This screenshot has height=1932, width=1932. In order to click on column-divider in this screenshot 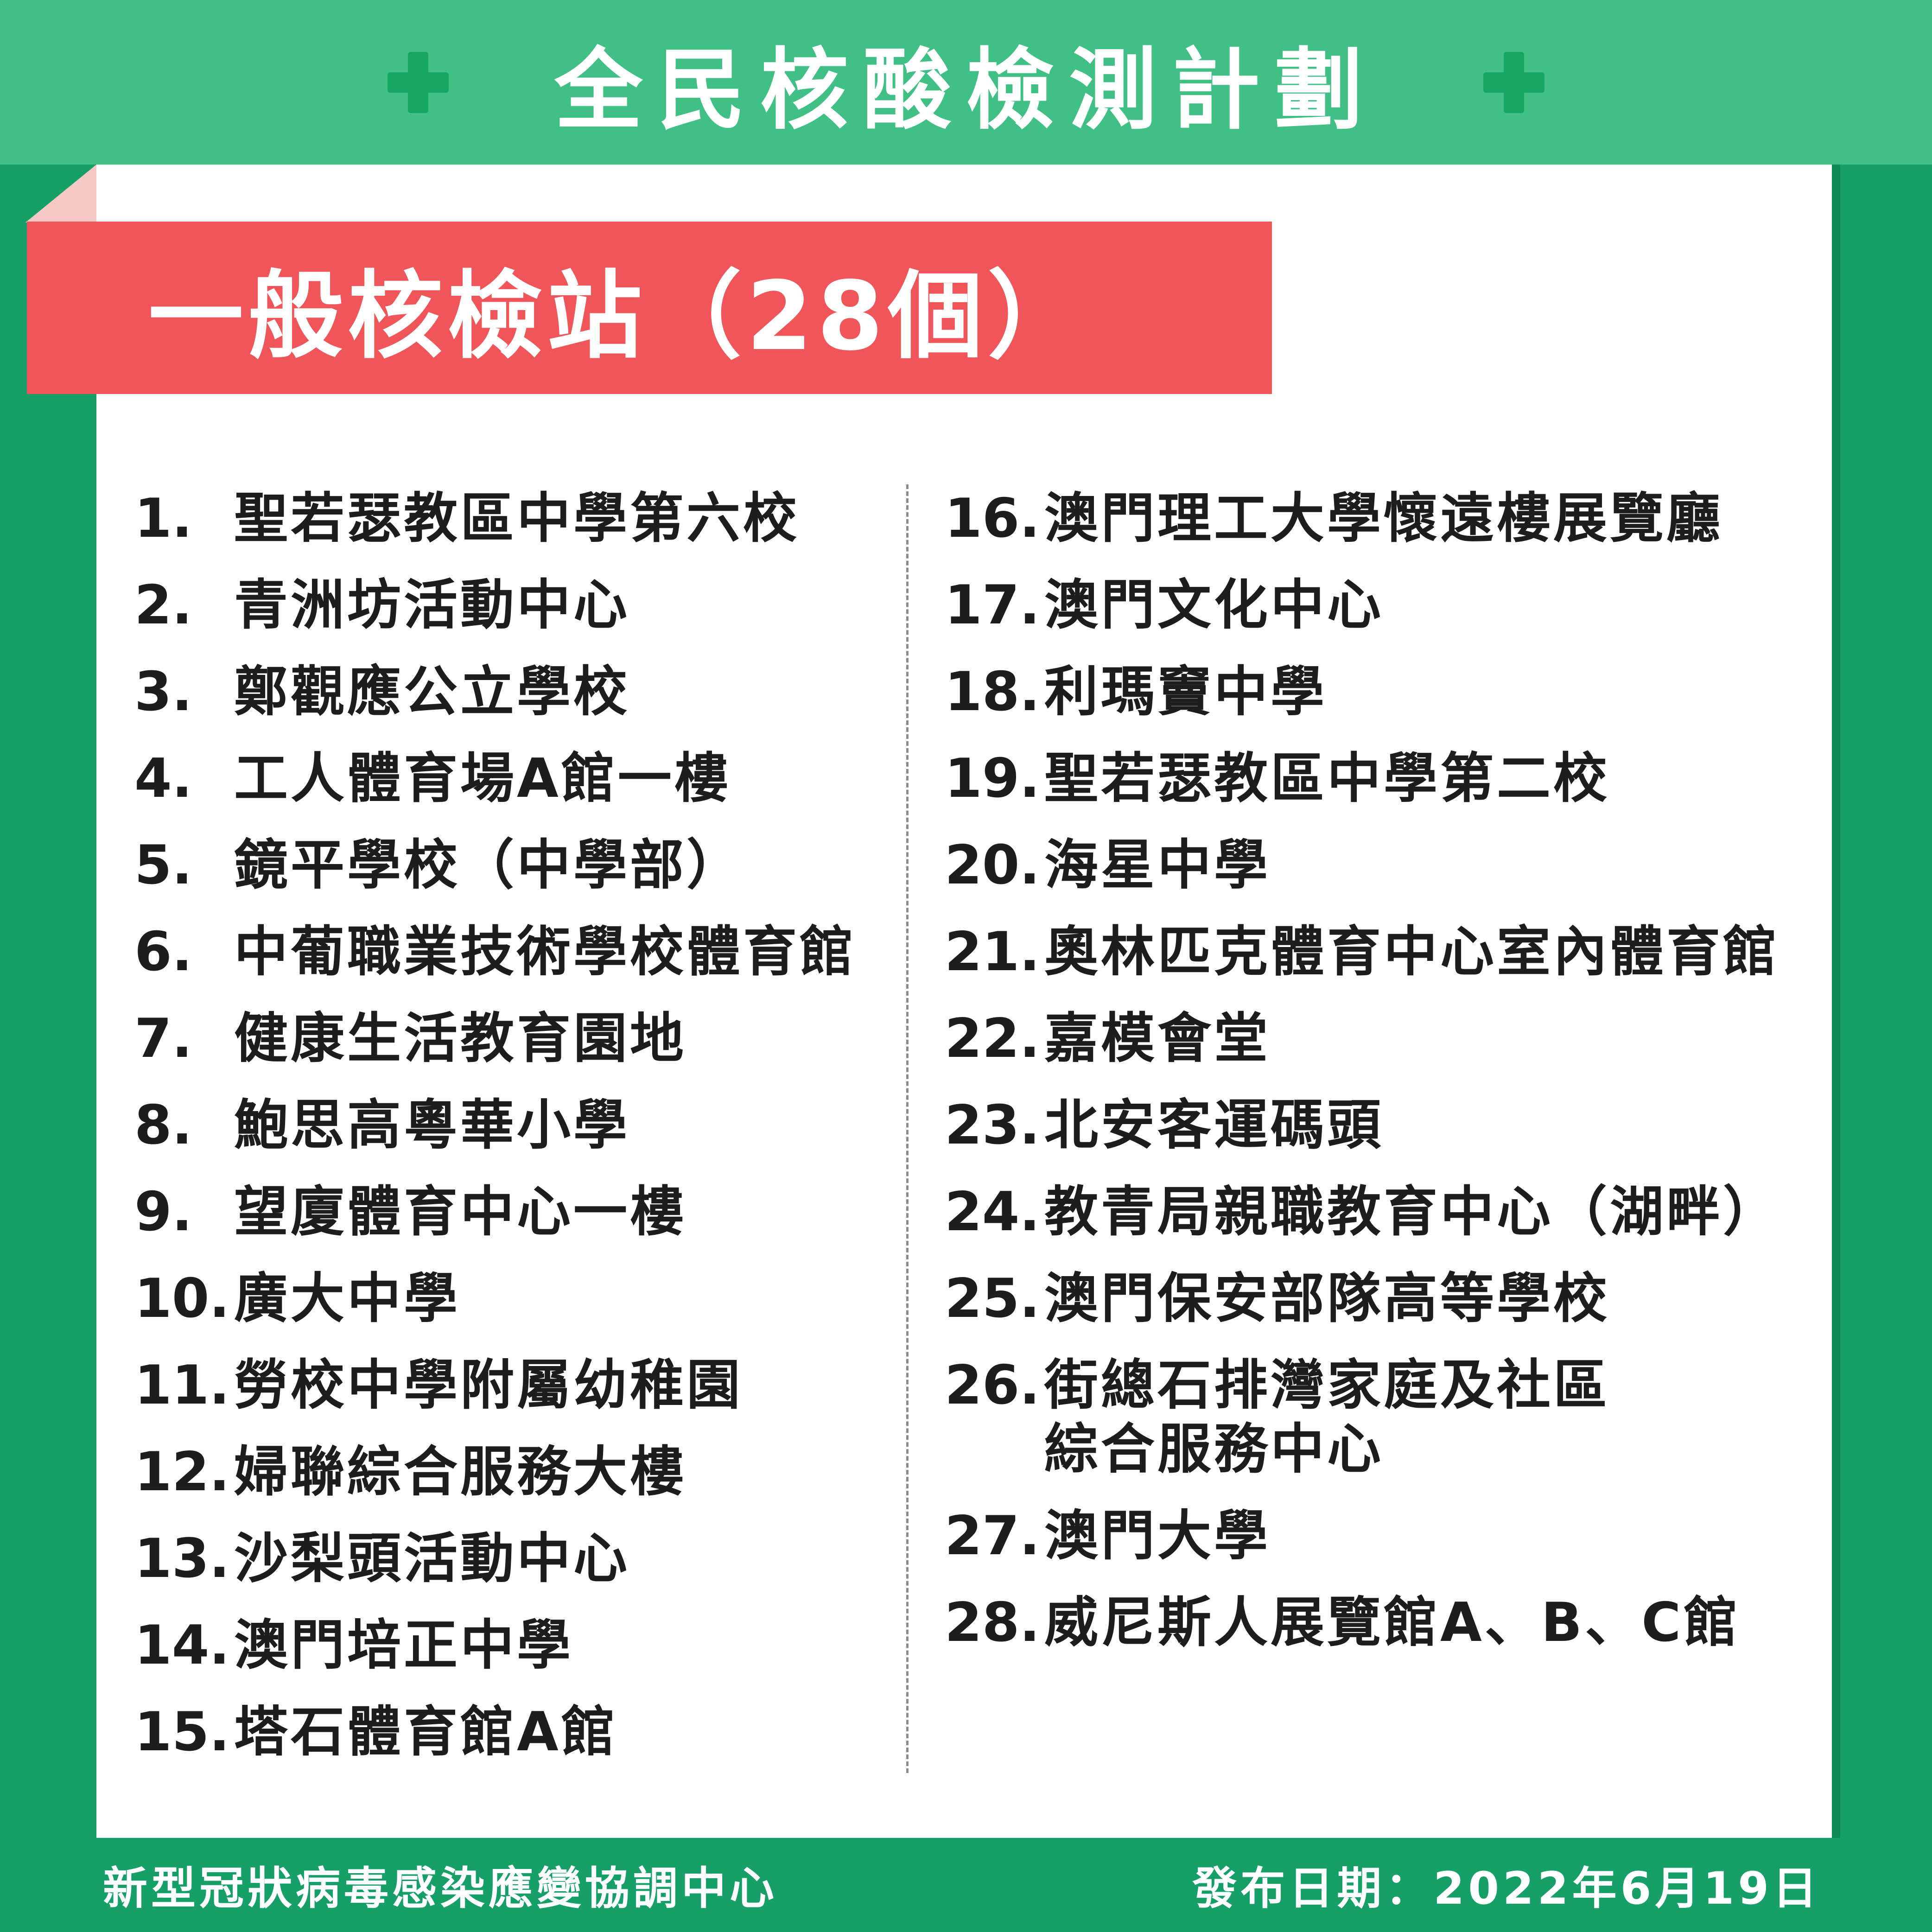, I will do `click(907, 1128)`.